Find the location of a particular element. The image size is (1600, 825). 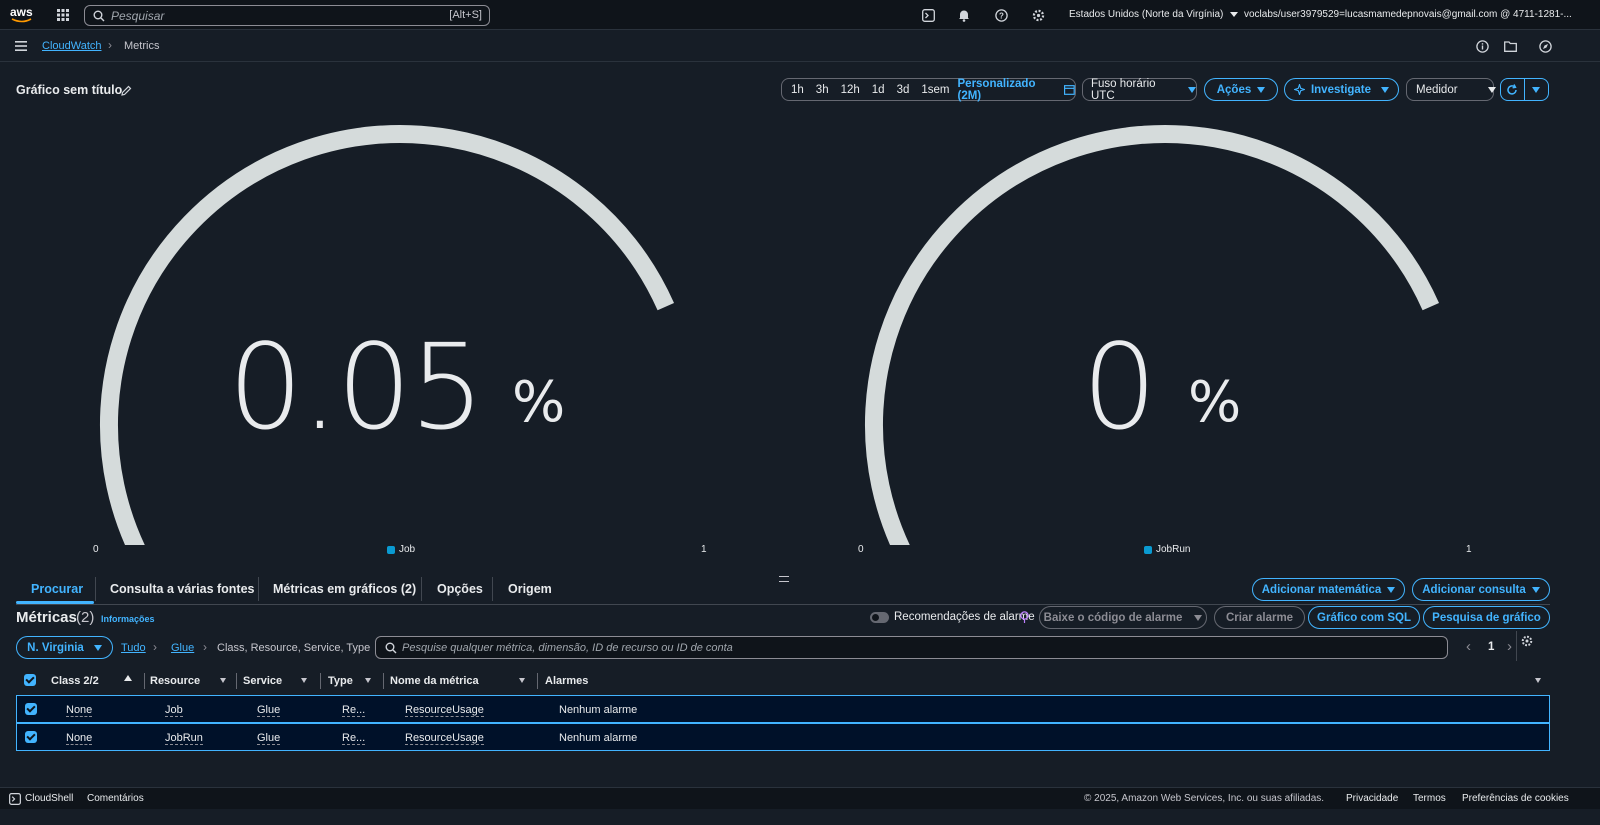

gauge-min-job: 0 is located at coordinates (96, 549).